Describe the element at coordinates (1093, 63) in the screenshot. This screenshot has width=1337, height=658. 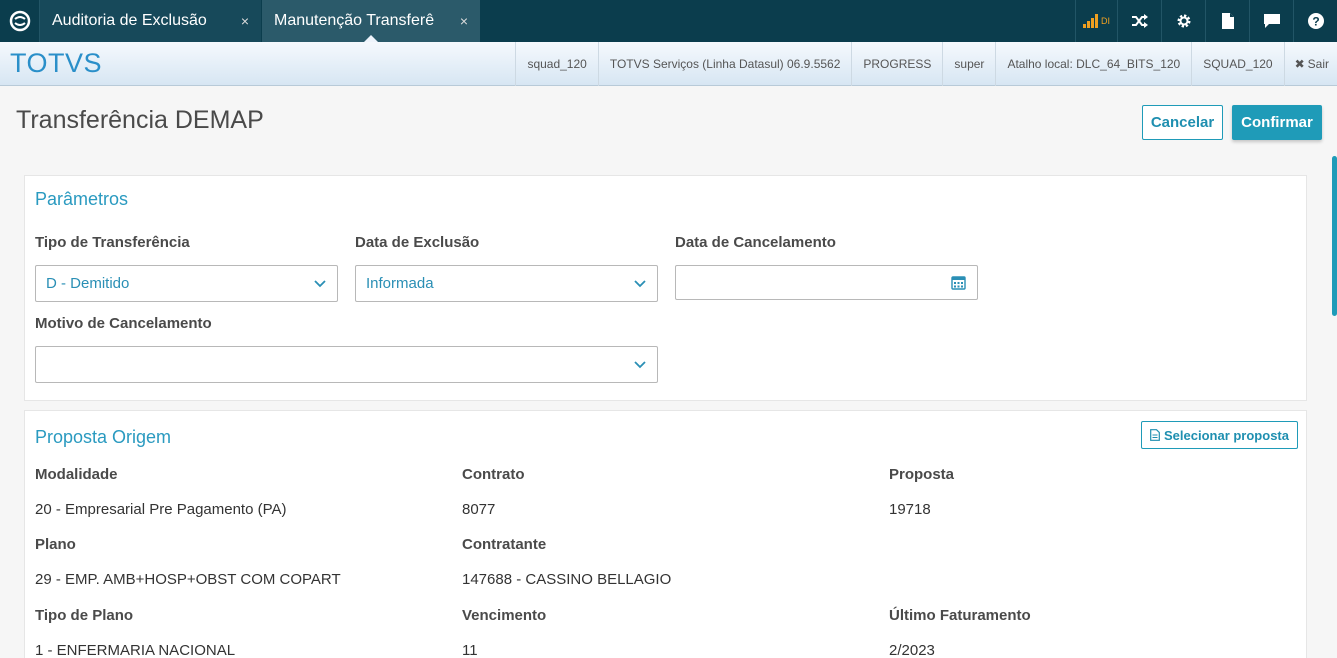
I see `header-info-shortcut: Atalho local: DLC_64_BITS_120` at that location.